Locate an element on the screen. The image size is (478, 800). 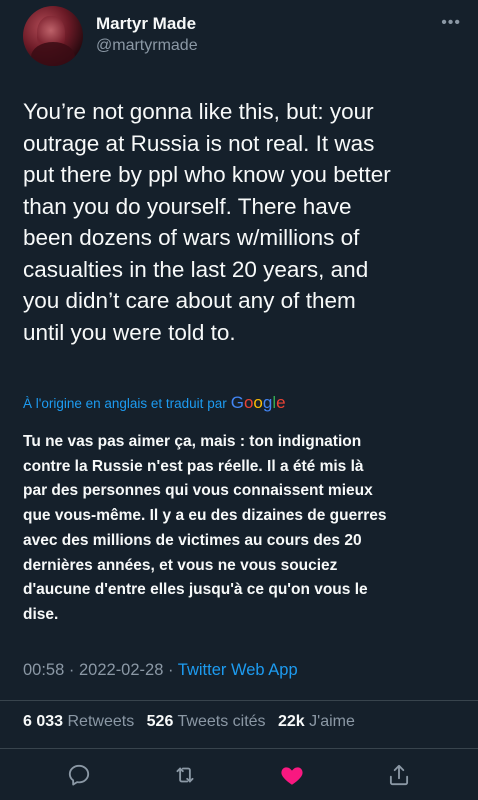
more-options-icon: ••• is located at coordinates (451, 23).